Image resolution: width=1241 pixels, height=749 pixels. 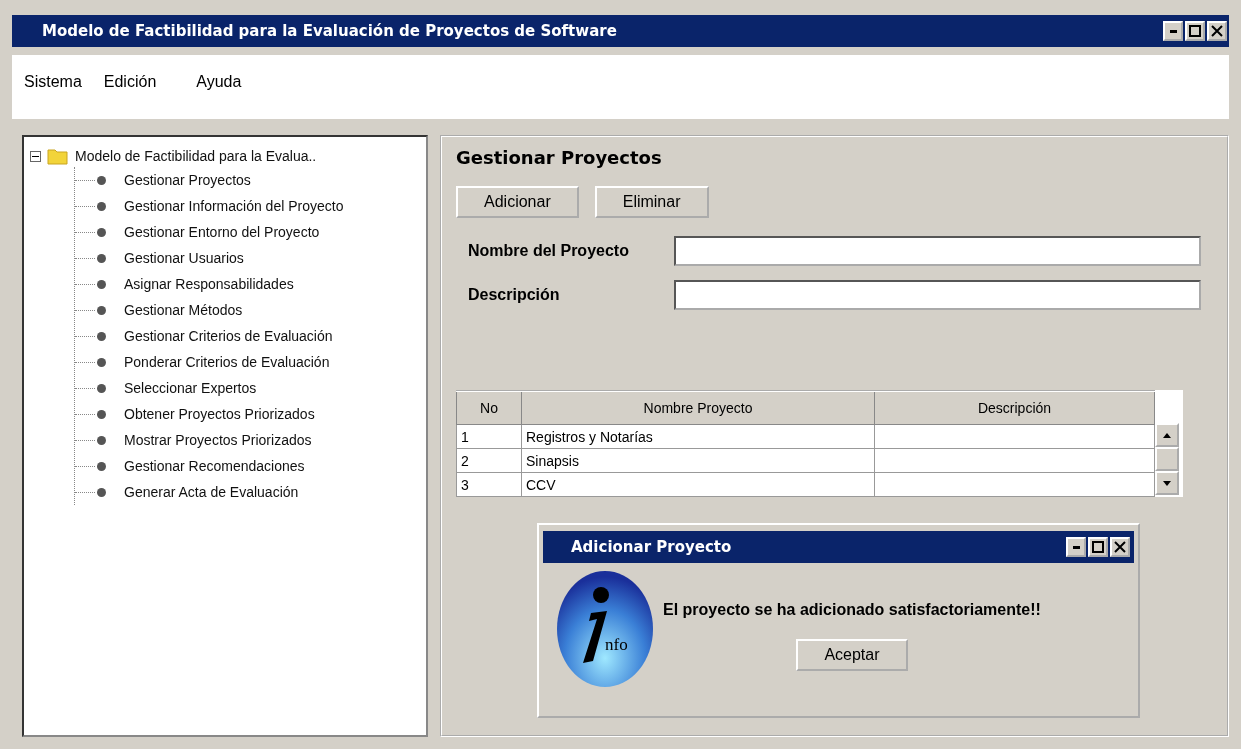 What do you see at coordinates (559, 157) in the screenshot?
I see `panel-title: Gestionar Proyectos` at bounding box center [559, 157].